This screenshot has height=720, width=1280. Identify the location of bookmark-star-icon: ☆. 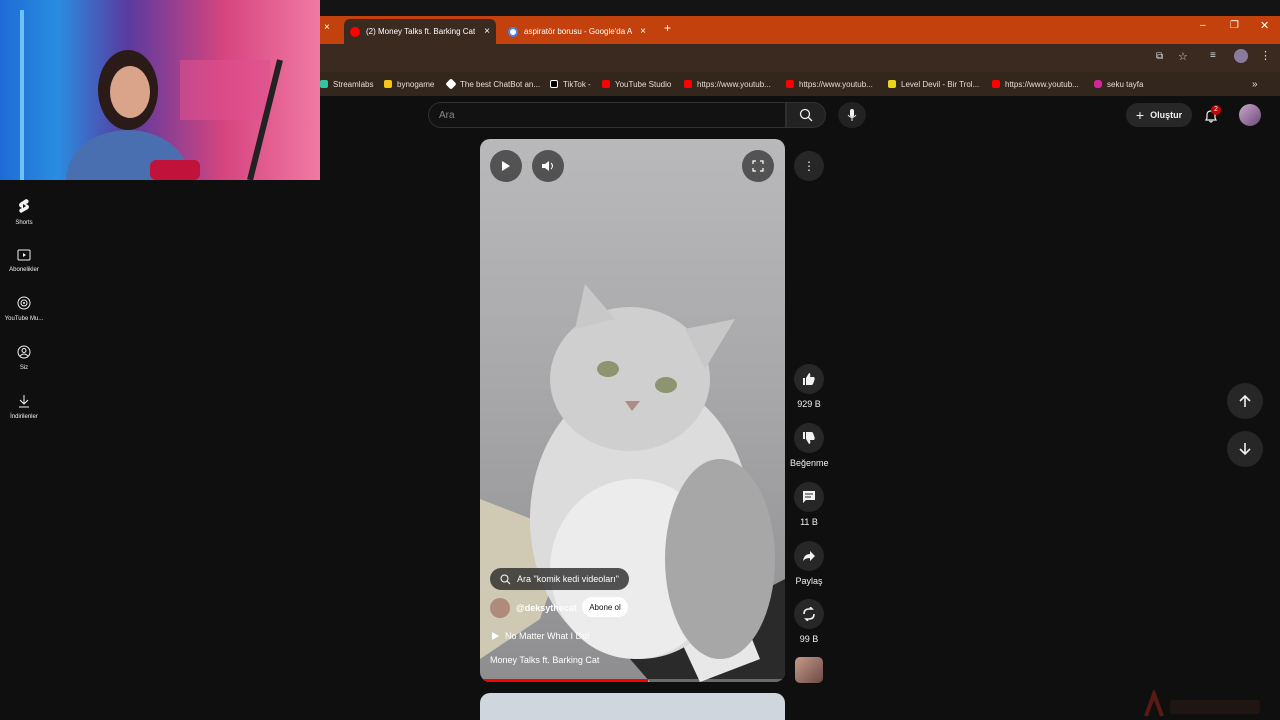
(1183, 56).